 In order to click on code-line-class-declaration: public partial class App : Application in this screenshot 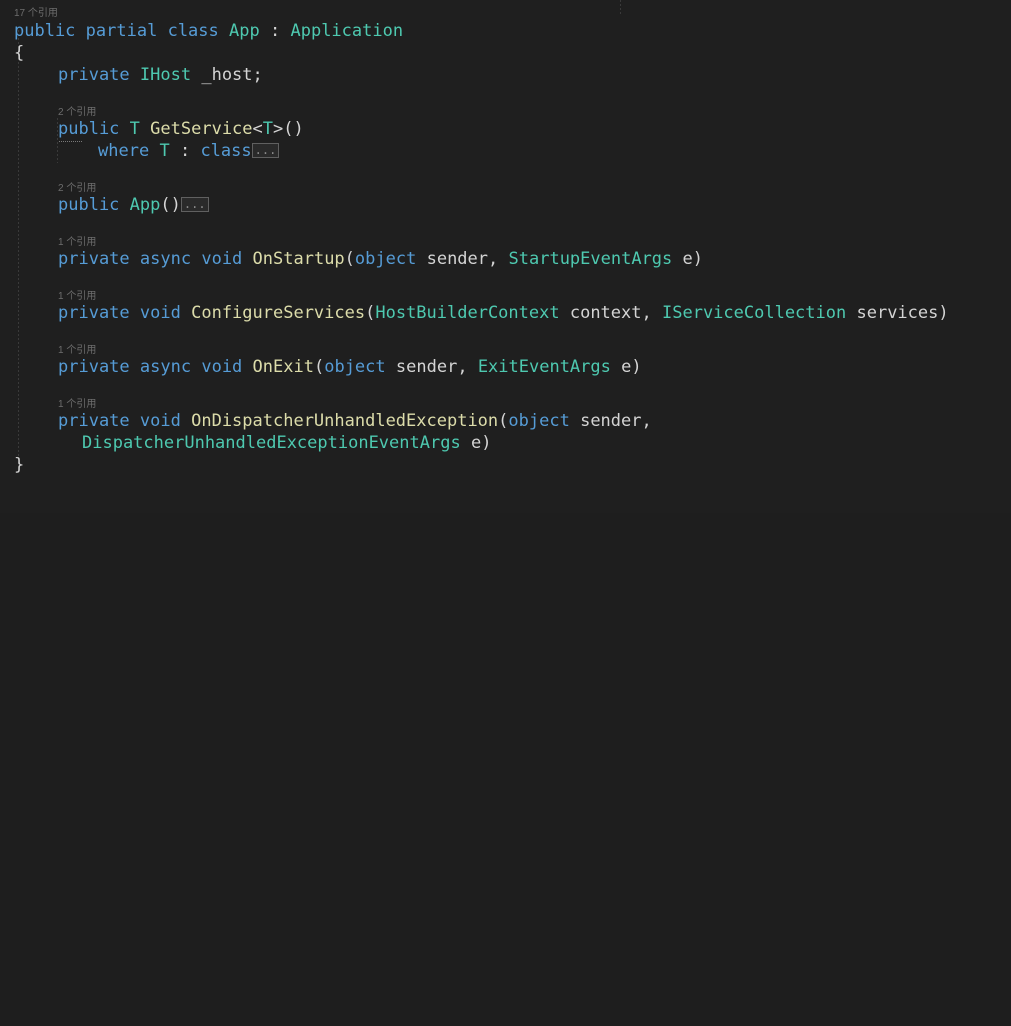, I will do `click(201, 31)`.